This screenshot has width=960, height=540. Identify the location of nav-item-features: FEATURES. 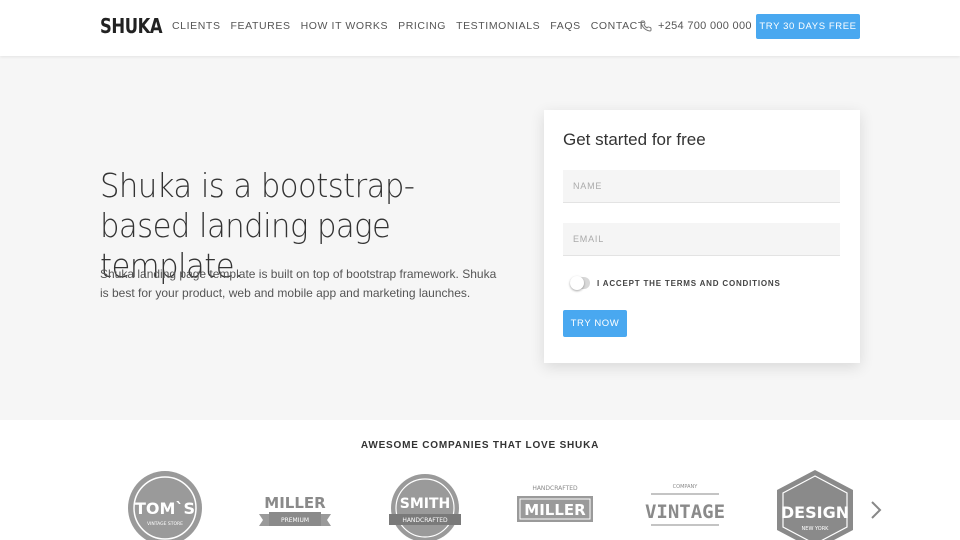
(261, 26).